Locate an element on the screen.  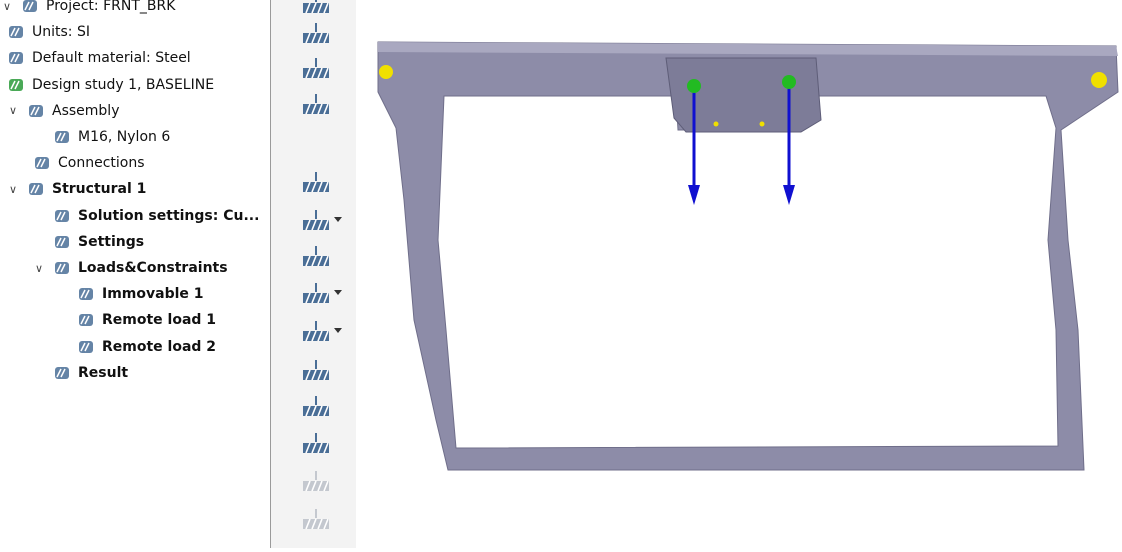
tree-item: Design study 1, BASELINE is located at coordinates (110, 85).